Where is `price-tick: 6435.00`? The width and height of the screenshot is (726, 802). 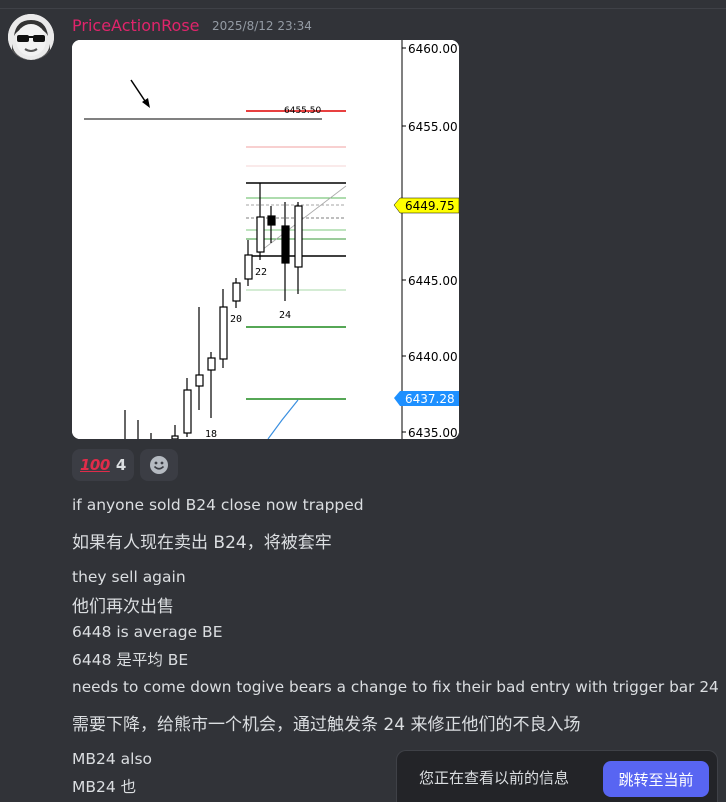 price-tick: 6435.00 is located at coordinates (433, 432).